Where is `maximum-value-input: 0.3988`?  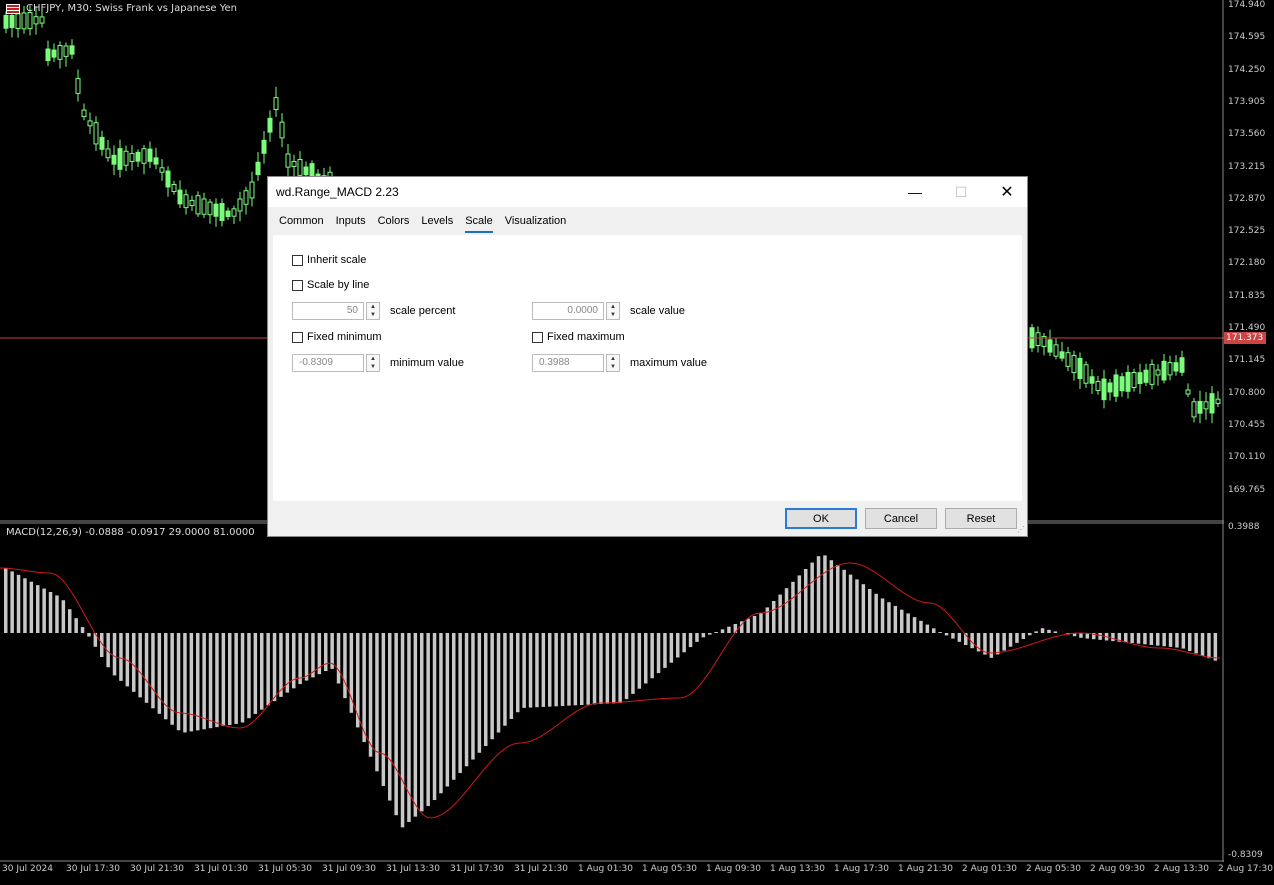
maximum-value-input: 0.3988 is located at coordinates (568, 363).